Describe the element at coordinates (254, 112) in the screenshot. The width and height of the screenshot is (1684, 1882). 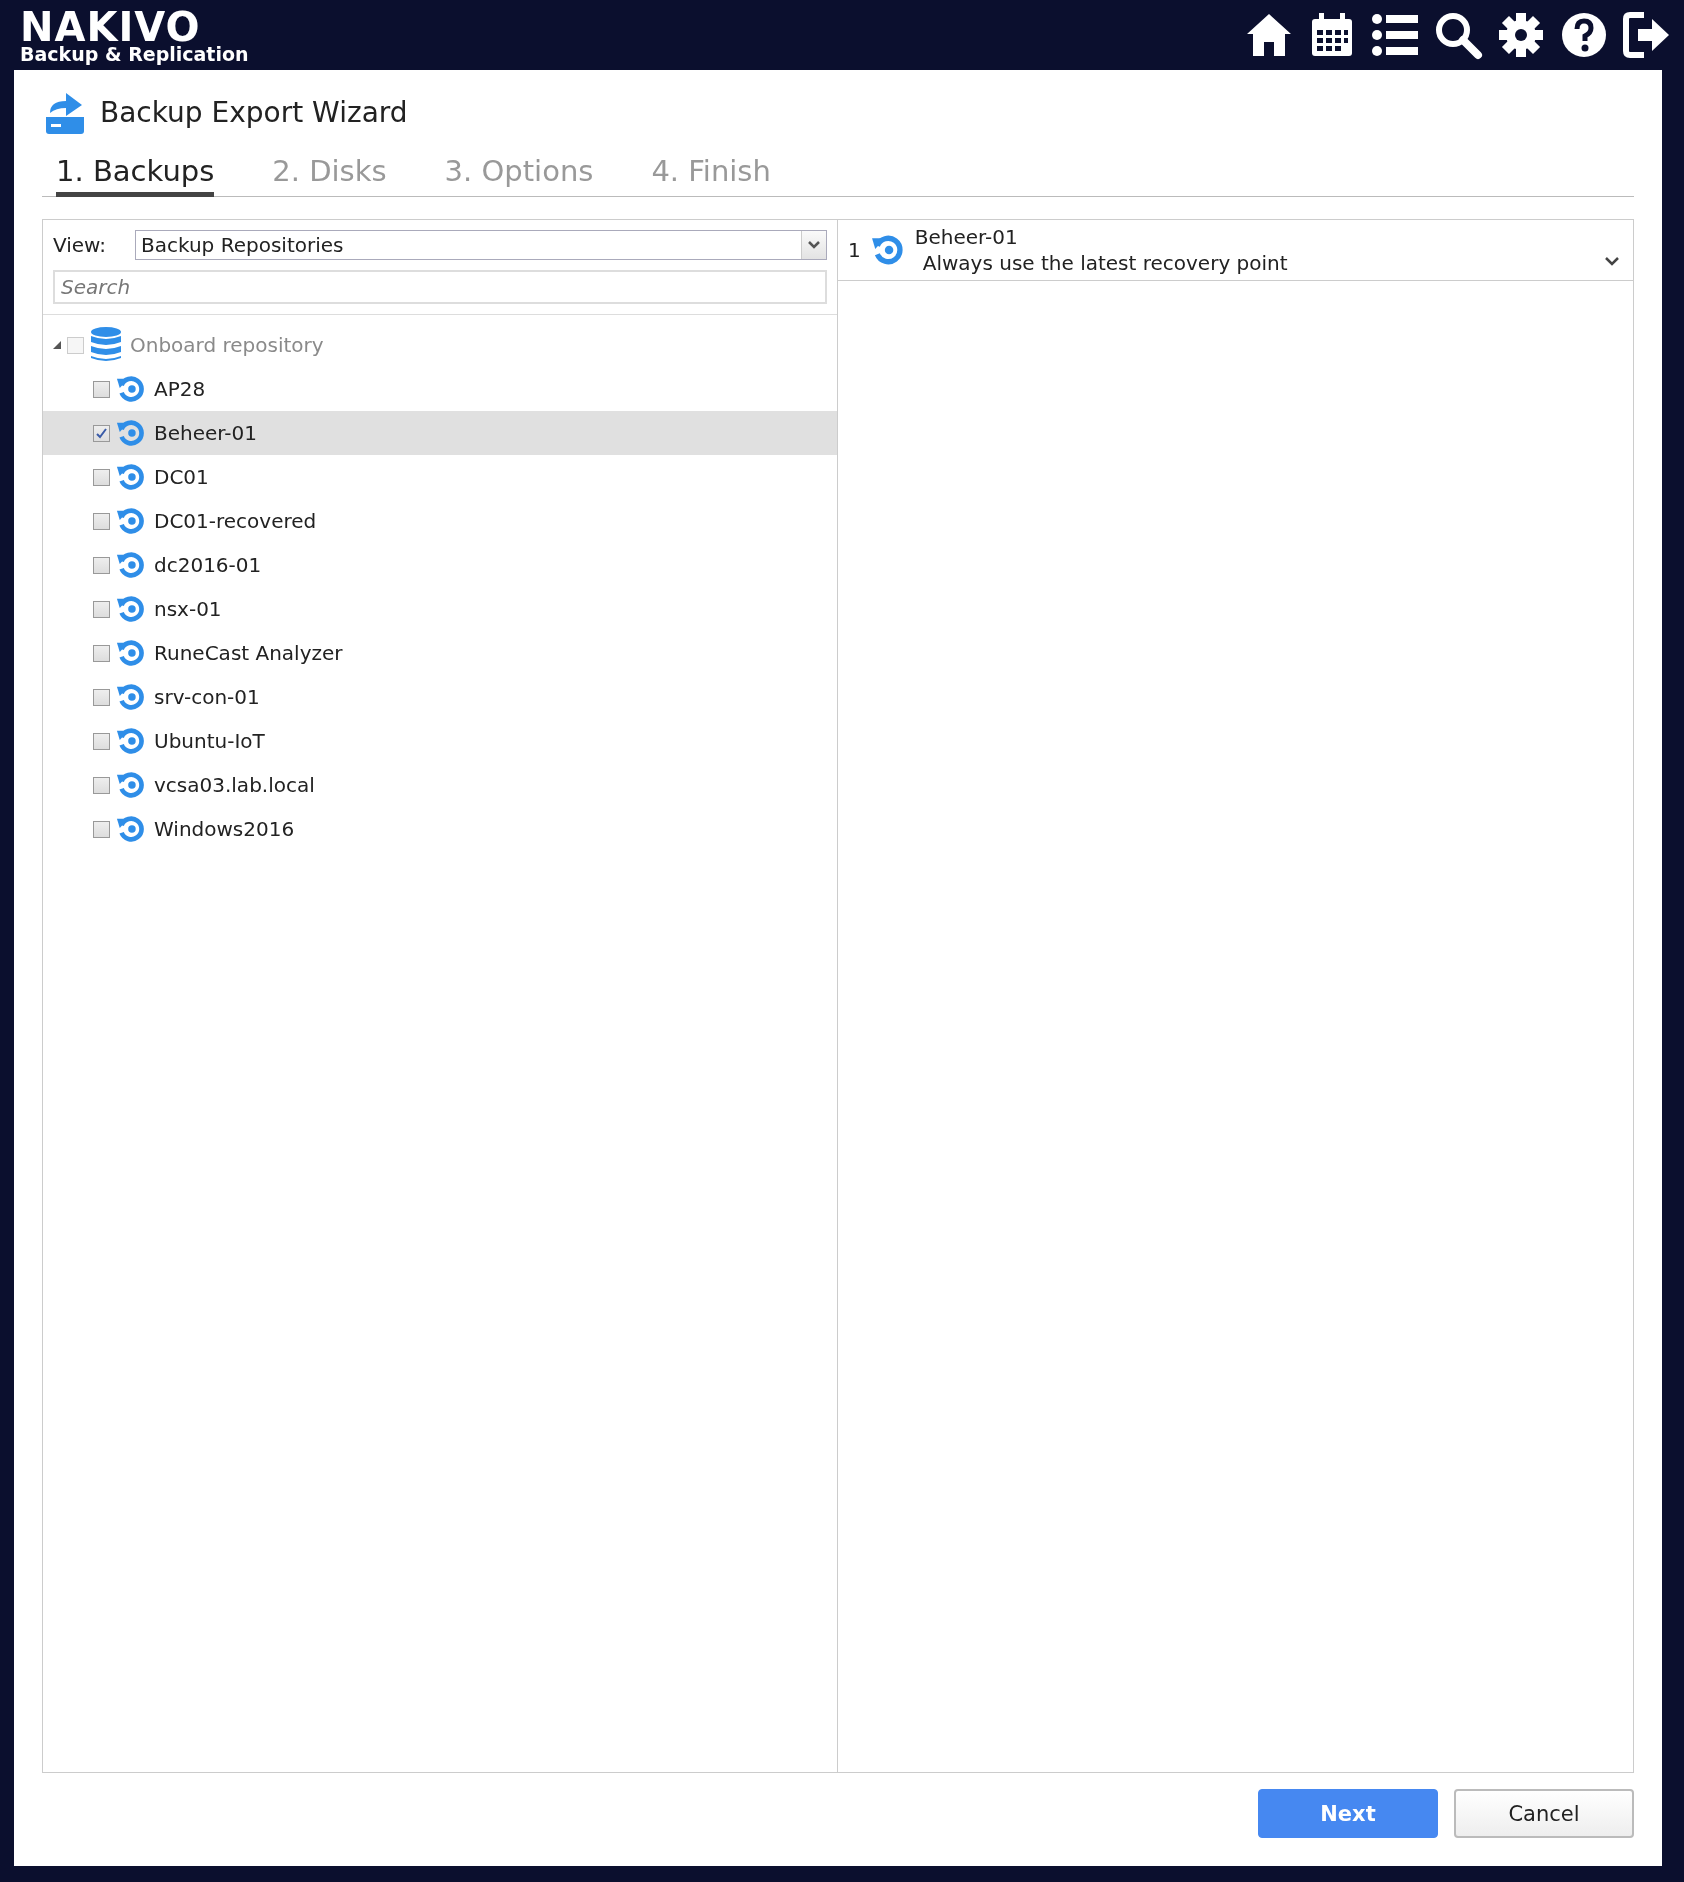
I see `wizard-title: Backup Export Wizard` at that location.